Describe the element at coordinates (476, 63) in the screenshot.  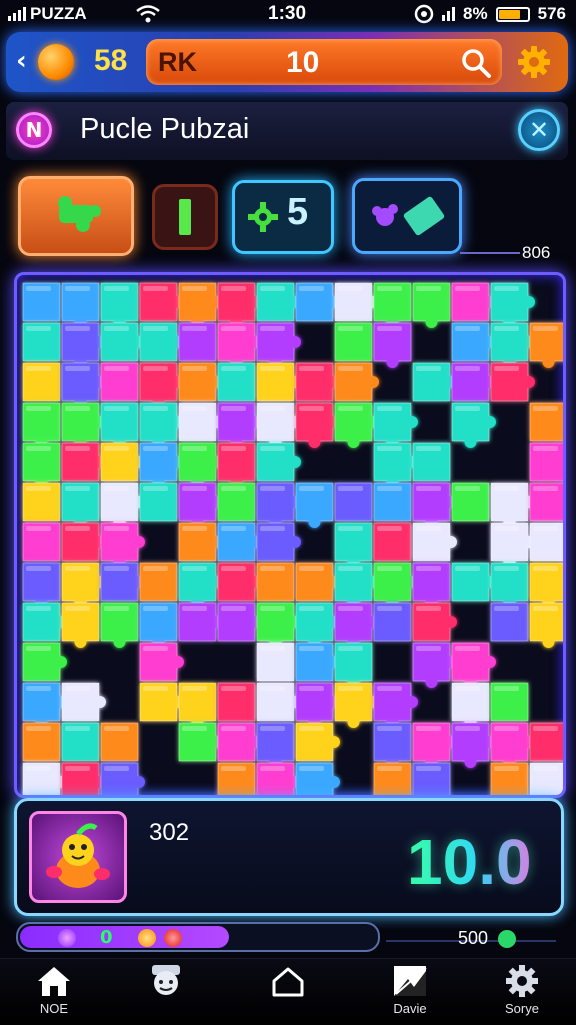
I see `search-icon` at that location.